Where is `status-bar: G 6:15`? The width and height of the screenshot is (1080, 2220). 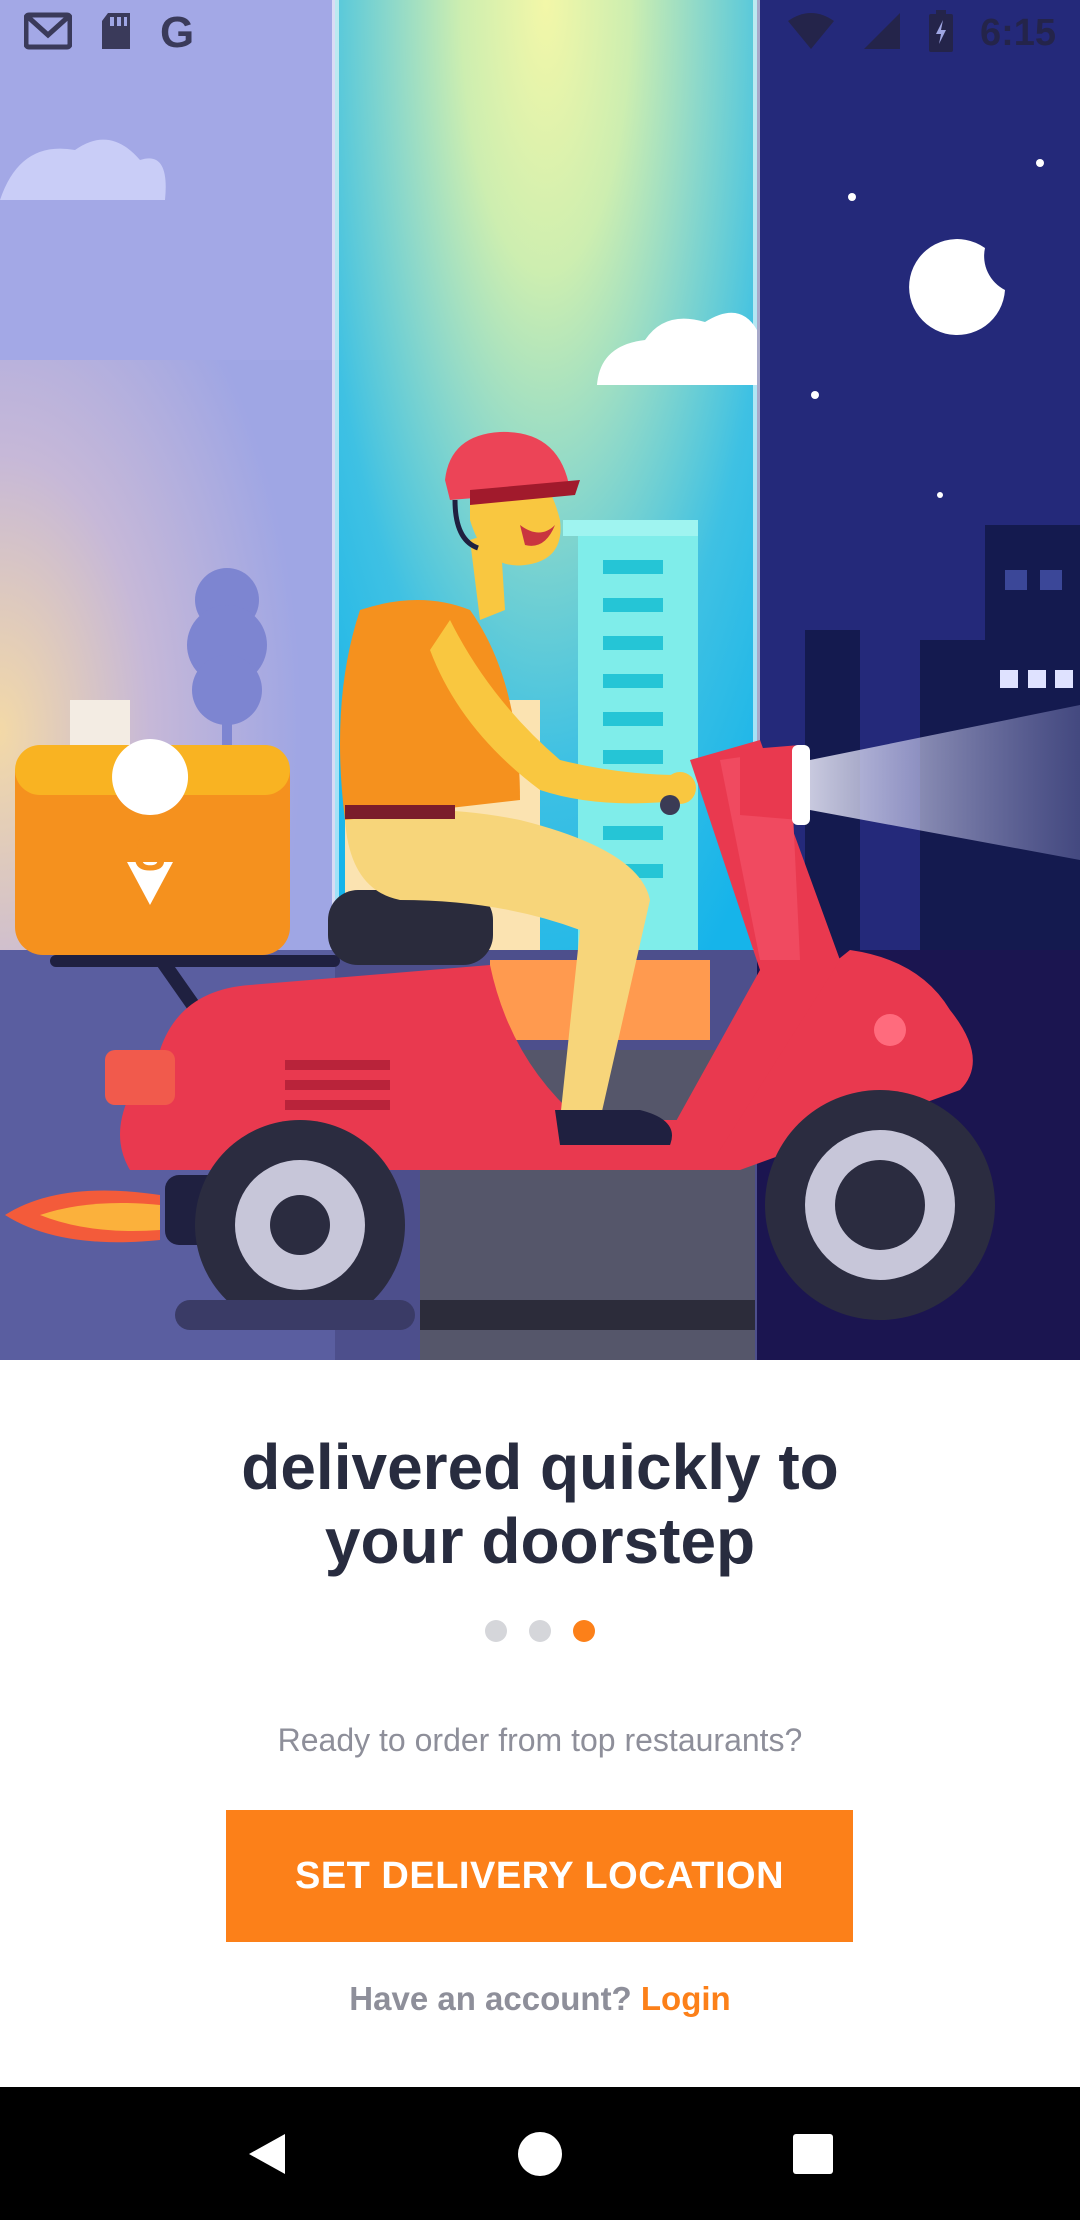 status-bar: G 6:15 is located at coordinates (540, 33).